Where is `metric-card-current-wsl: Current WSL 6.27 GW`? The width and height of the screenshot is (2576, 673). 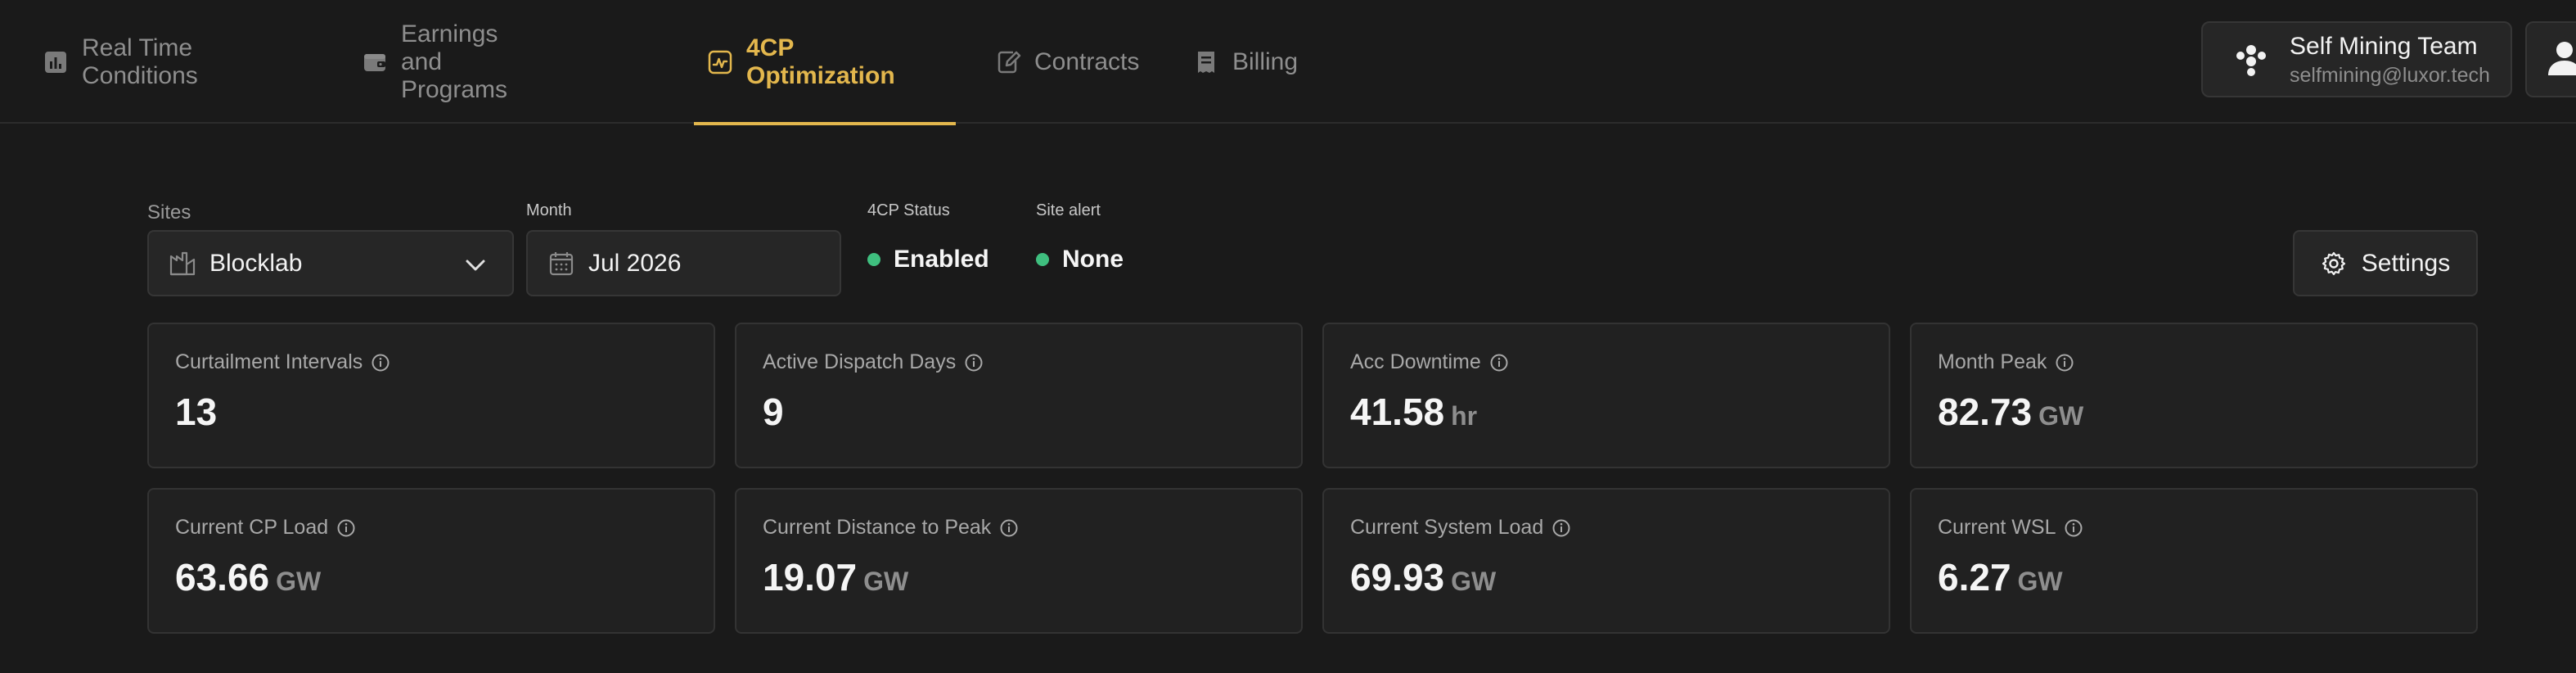 metric-card-current-wsl: Current WSL 6.27 GW is located at coordinates (2194, 561).